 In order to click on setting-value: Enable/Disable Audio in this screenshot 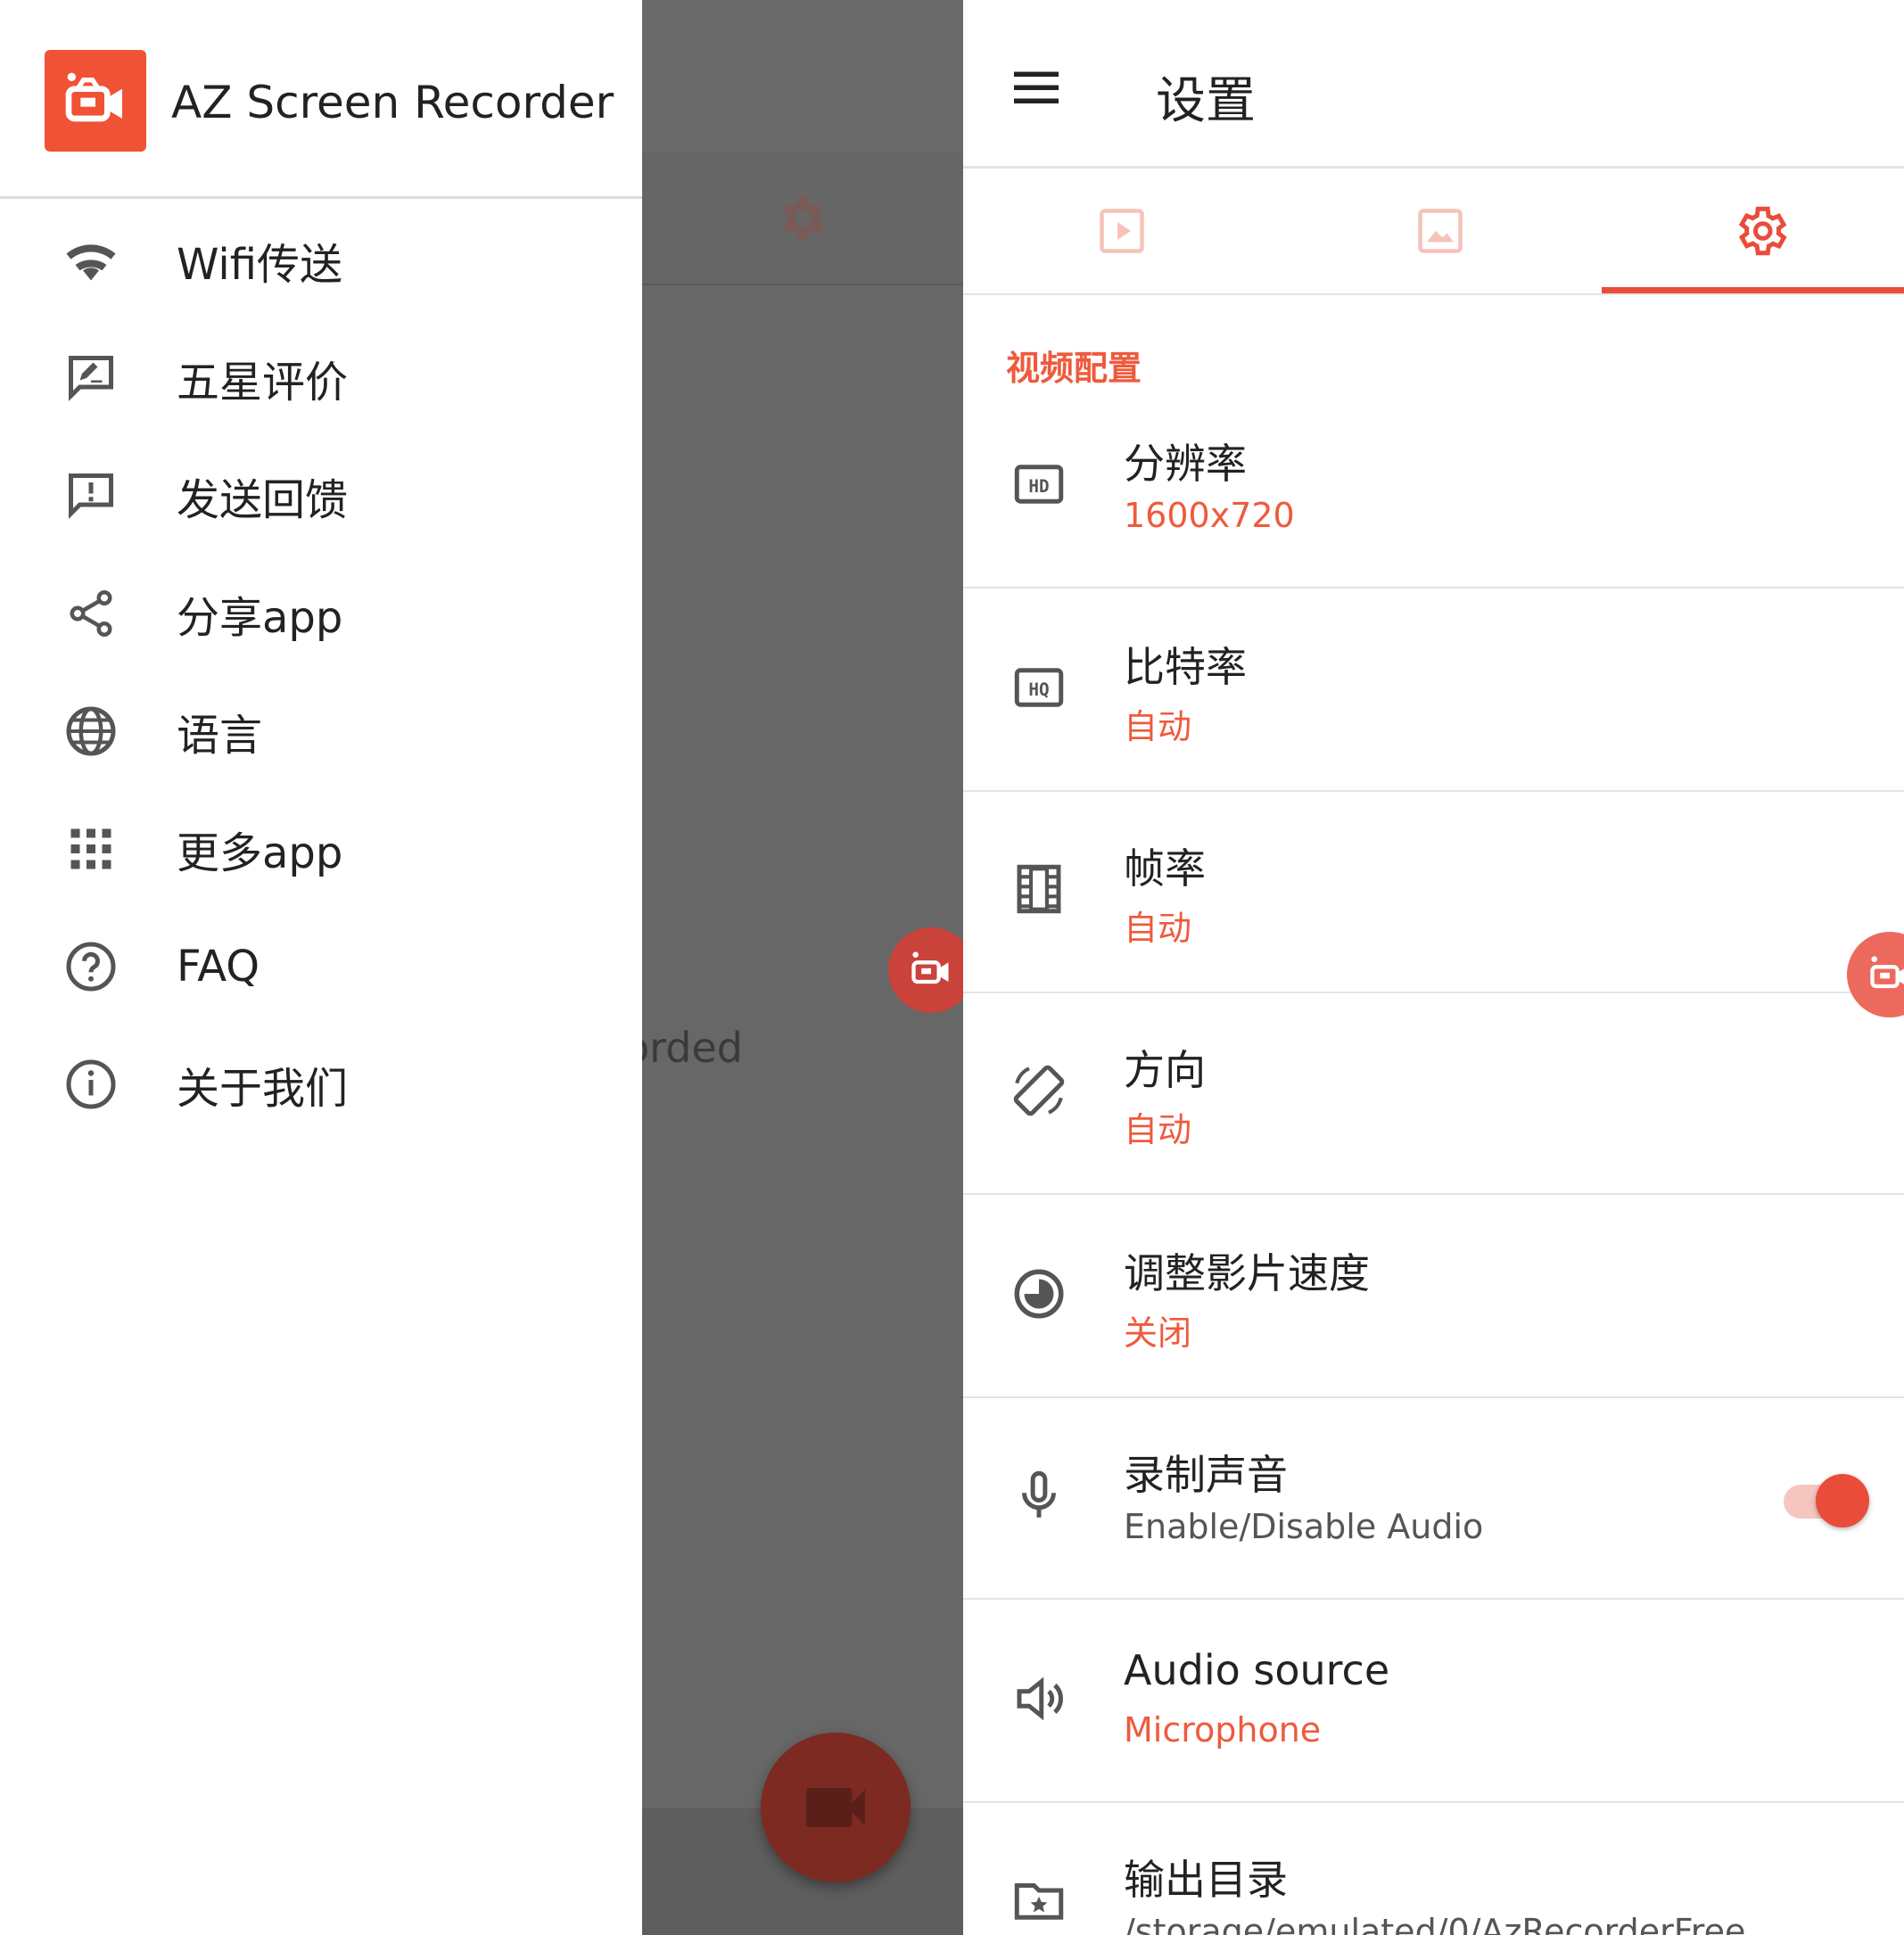, I will do `click(1304, 1526)`.